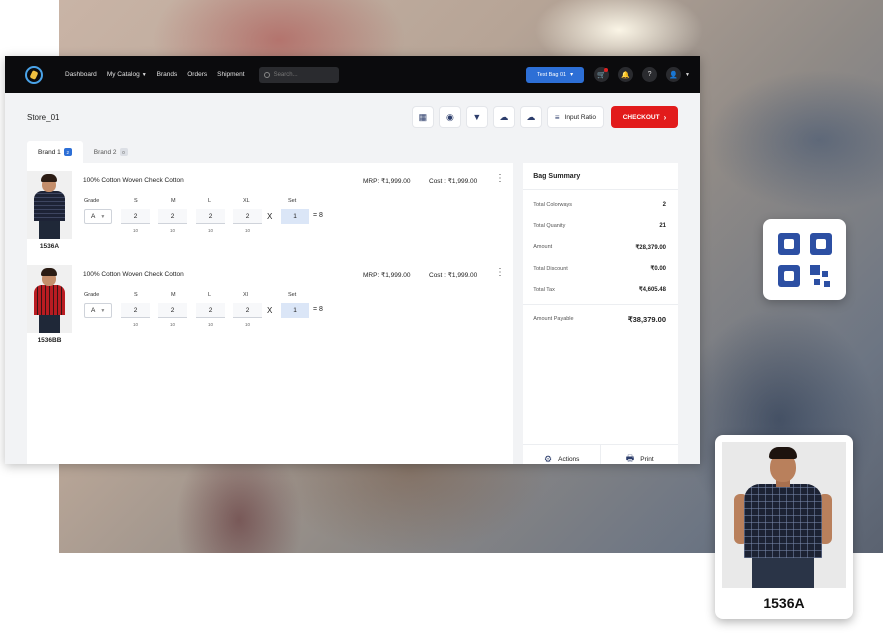 This screenshot has height=641, width=883. I want to click on user-icon: 👤, so click(674, 74).